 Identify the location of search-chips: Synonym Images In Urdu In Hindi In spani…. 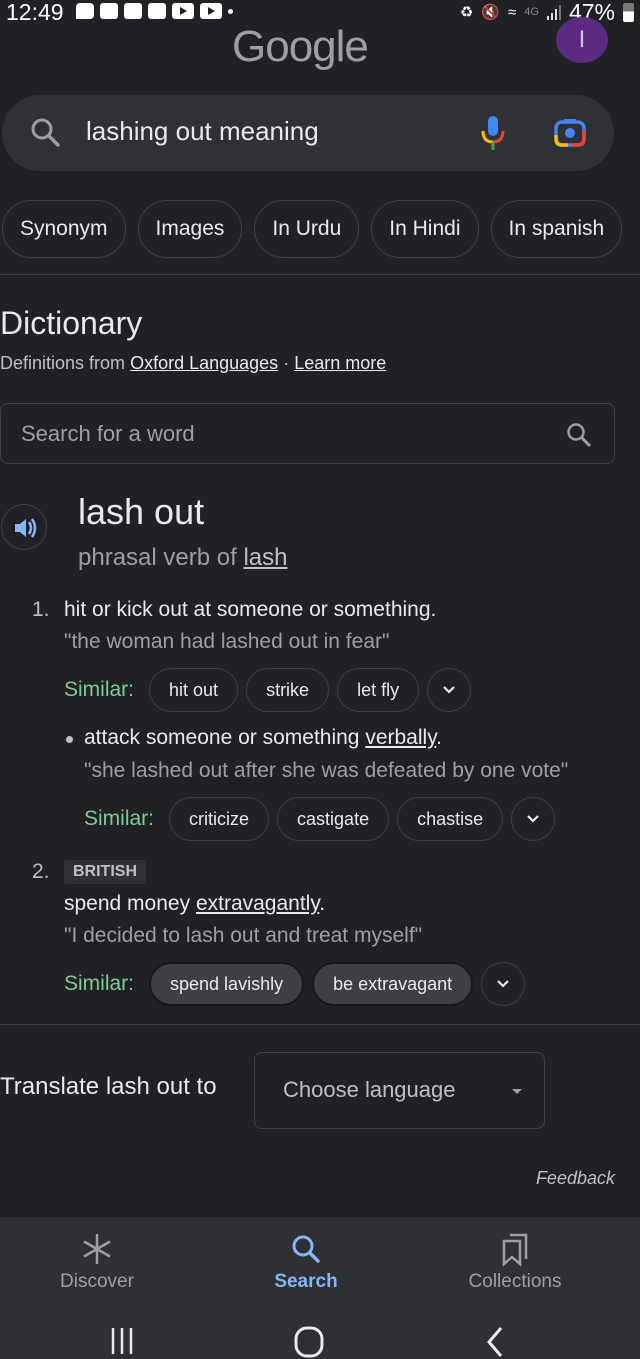
(312, 229).